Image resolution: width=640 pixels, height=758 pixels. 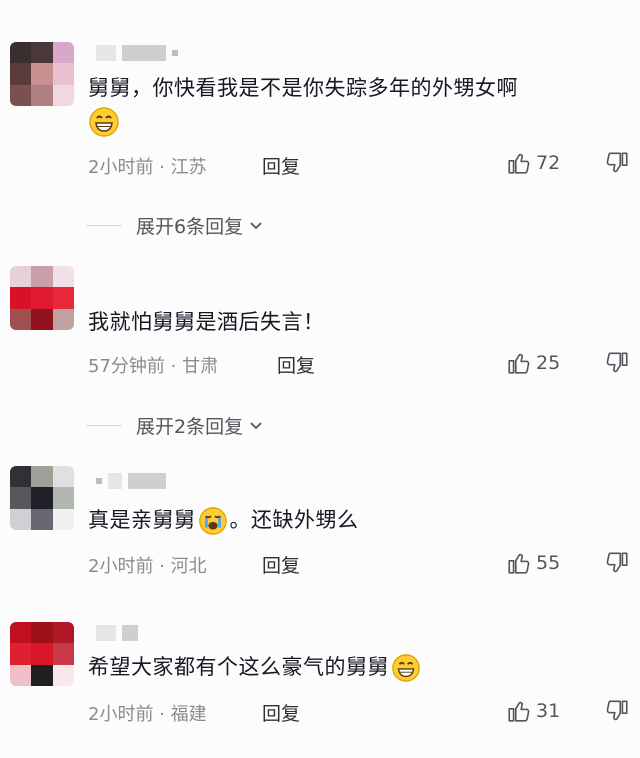 I want to click on like-count: 55, so click(x=548, y=563).